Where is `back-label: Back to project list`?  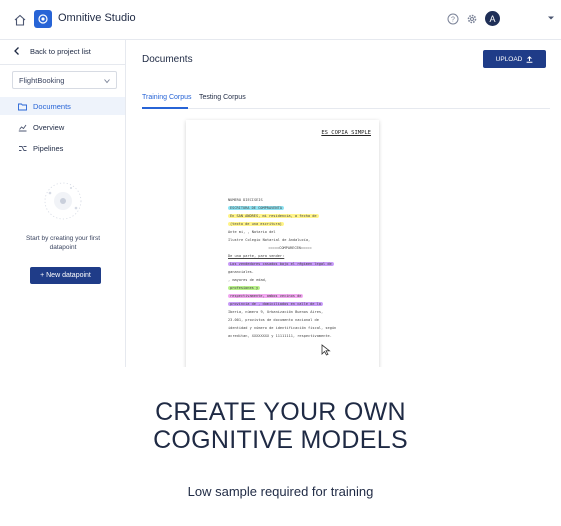
back-label: Back to project list is located at coordinates (60, 51).